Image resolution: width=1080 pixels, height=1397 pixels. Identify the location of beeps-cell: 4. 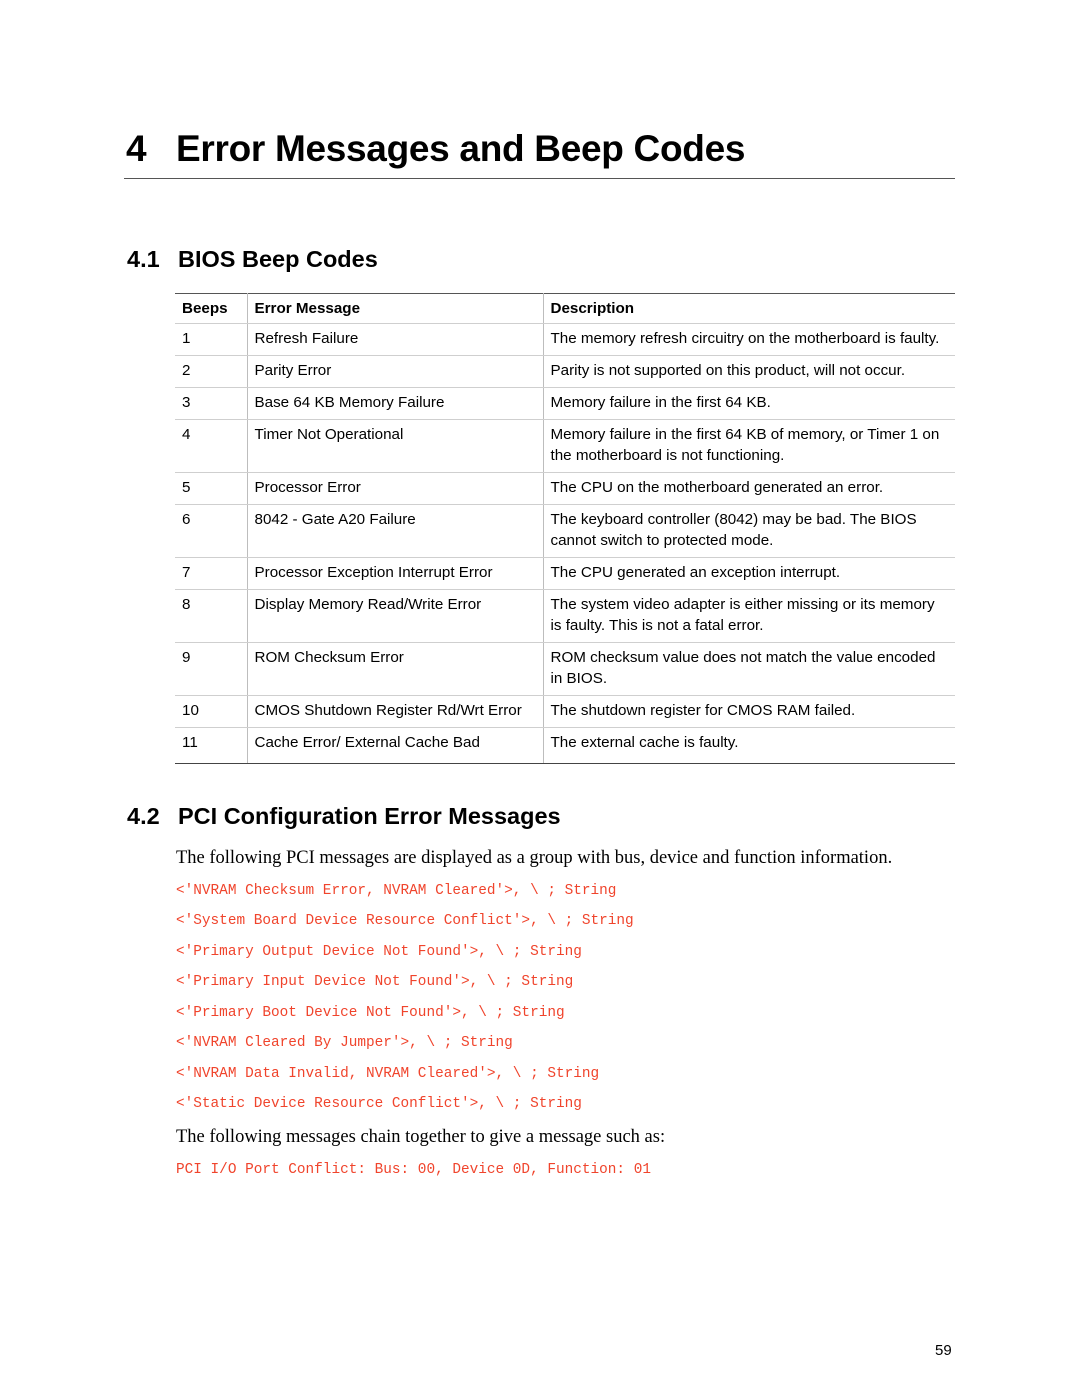
(211, 446).